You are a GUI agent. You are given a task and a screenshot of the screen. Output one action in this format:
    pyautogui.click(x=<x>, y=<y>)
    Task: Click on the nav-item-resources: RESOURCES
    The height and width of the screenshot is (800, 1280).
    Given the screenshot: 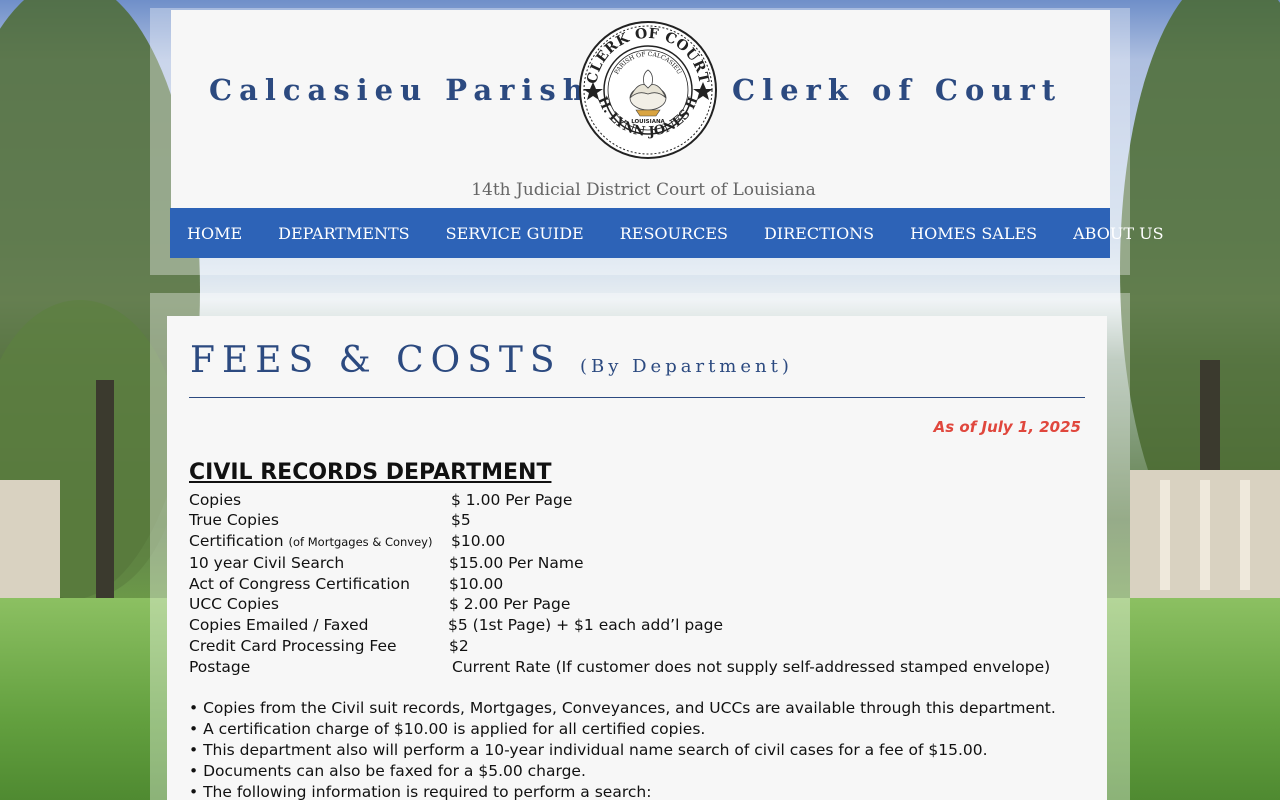 What is the action you would take?
    pyautogui.click(x=674, y=233)
    